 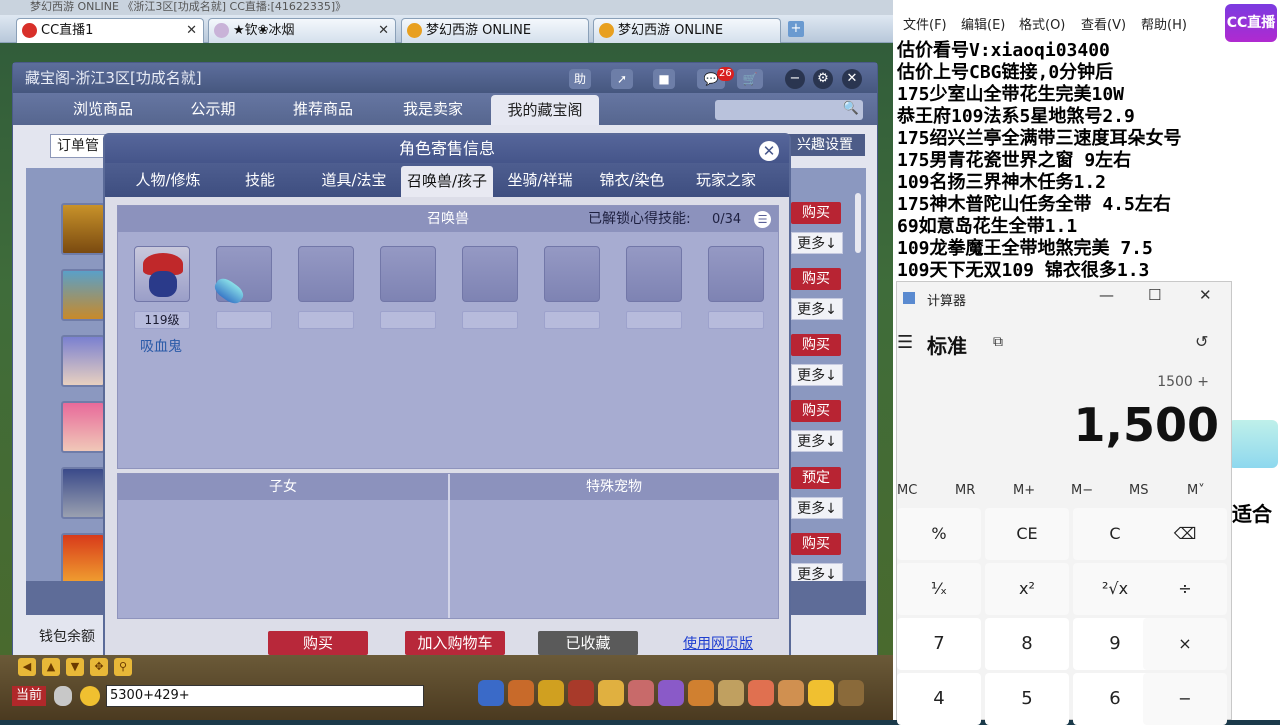 What do you see at coordinates (1027, 589) in the screenshot?
I see `square-key: x²` at bounding box center [1027, 589].